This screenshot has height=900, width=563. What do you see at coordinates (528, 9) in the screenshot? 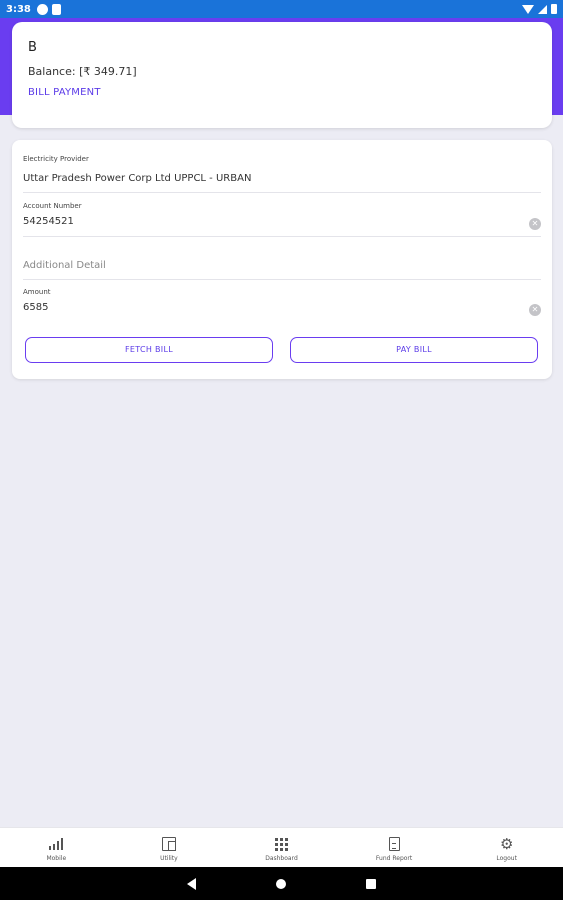
I see `wifi-icon` at bounding box center [528, 9].